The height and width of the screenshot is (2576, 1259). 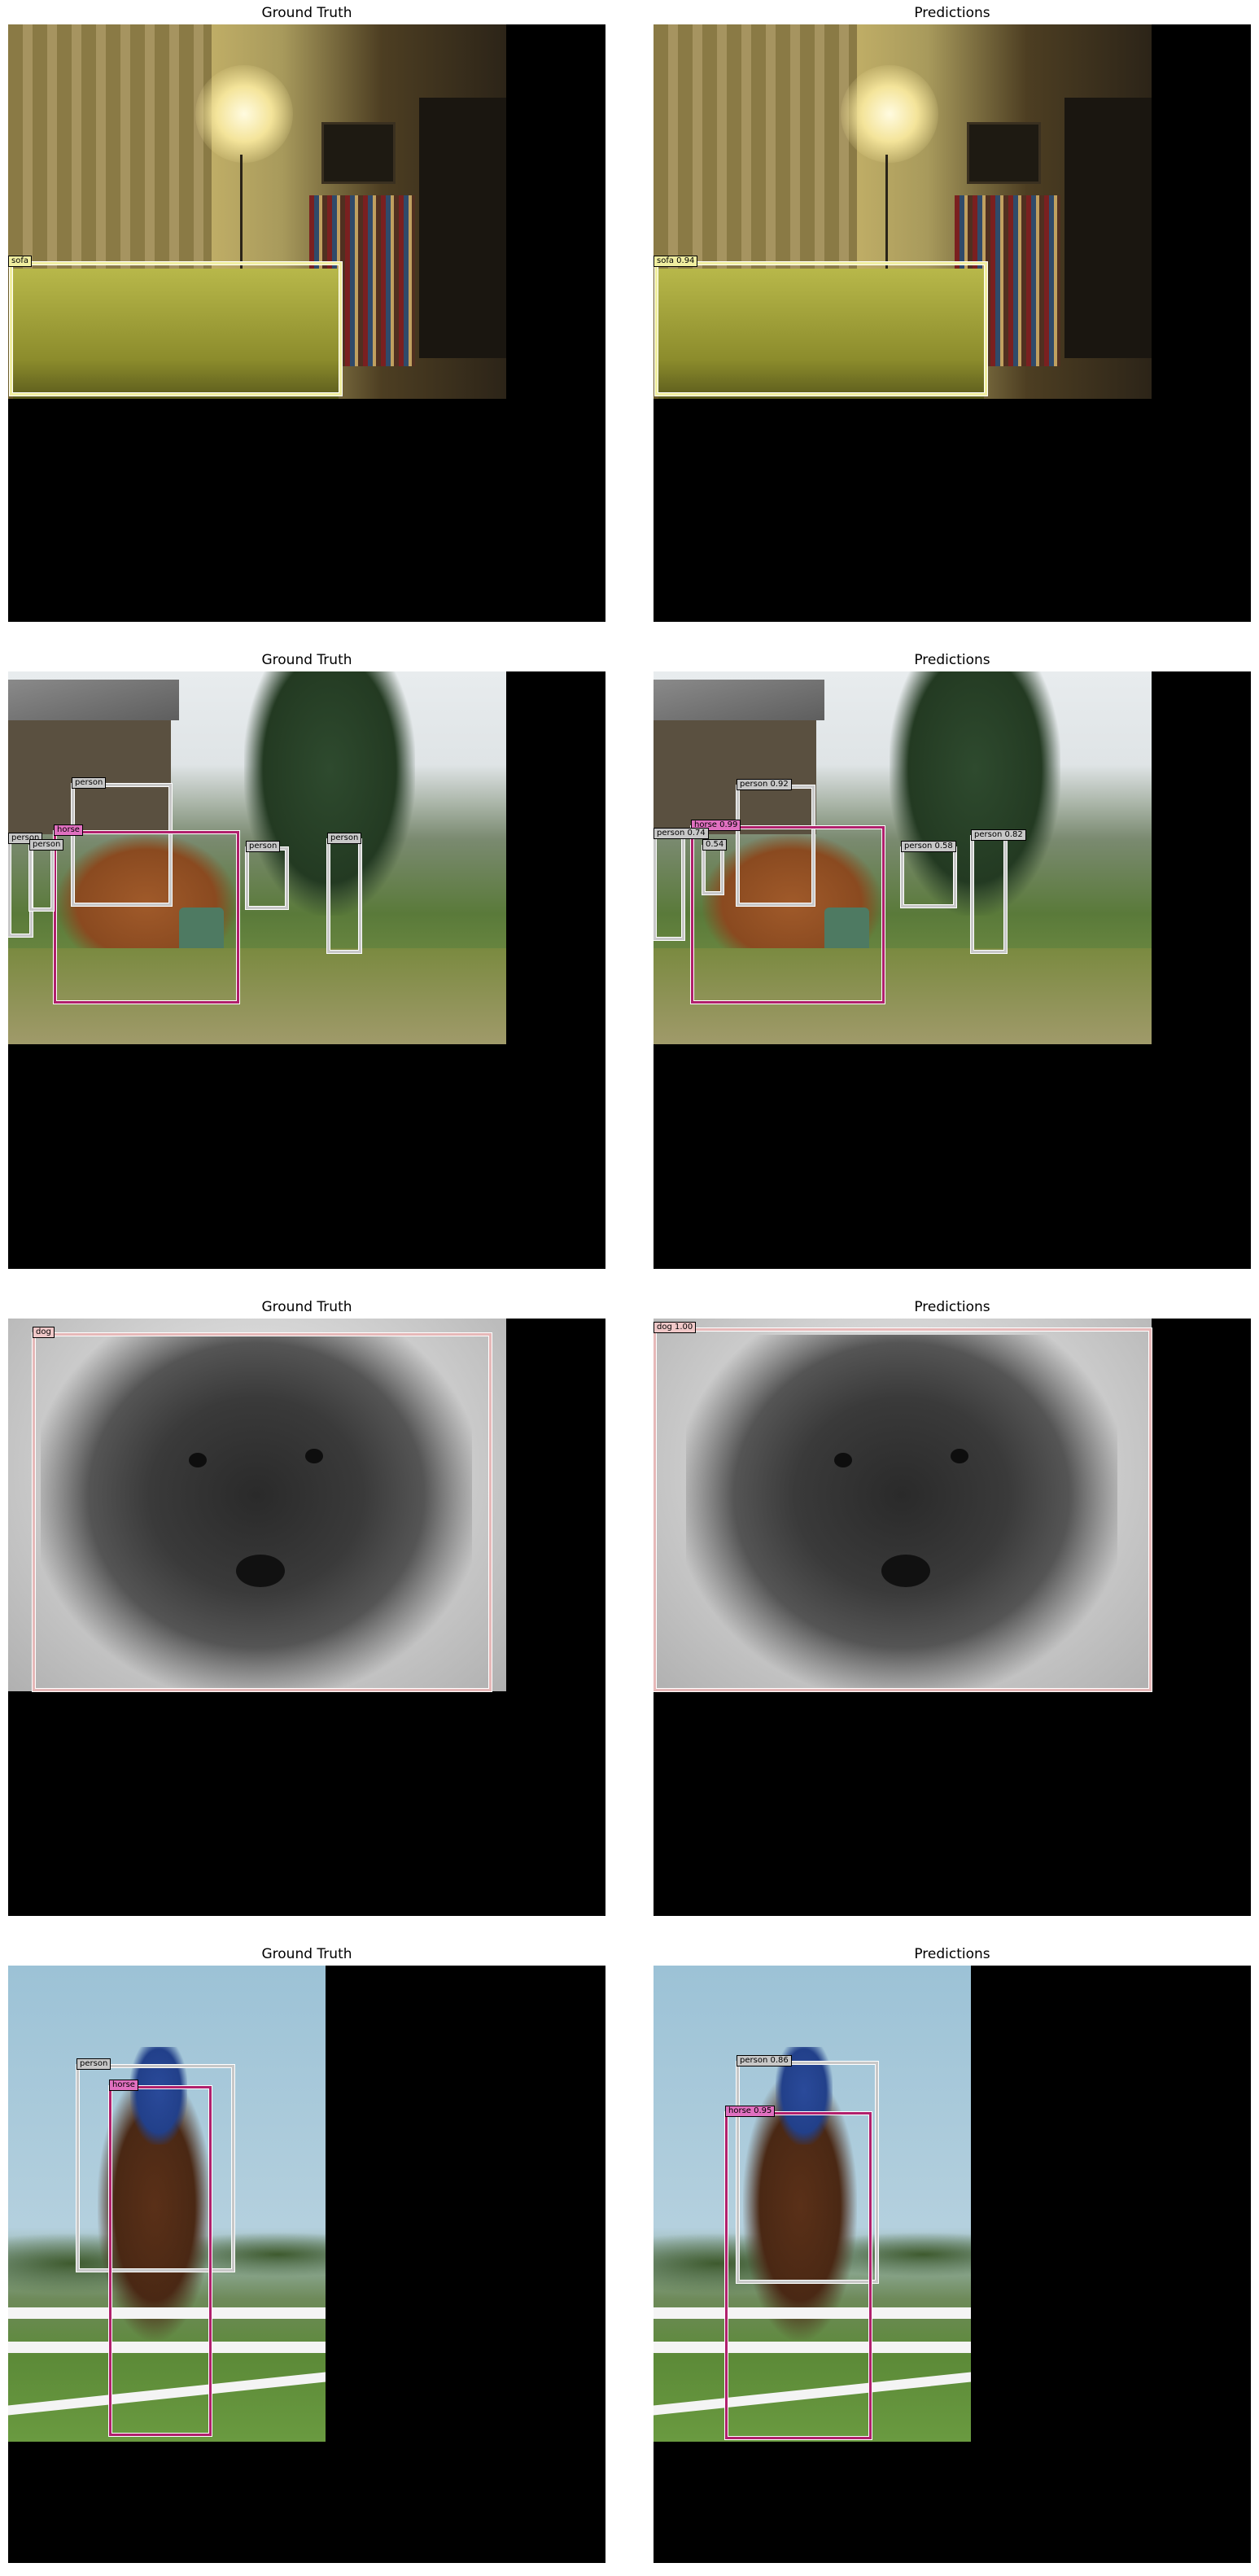 What do you see at coordinates (306, 970) in the screenshot?
I see `ground-truth-panel: person horse person person person person` at bounding box center [306, 970].